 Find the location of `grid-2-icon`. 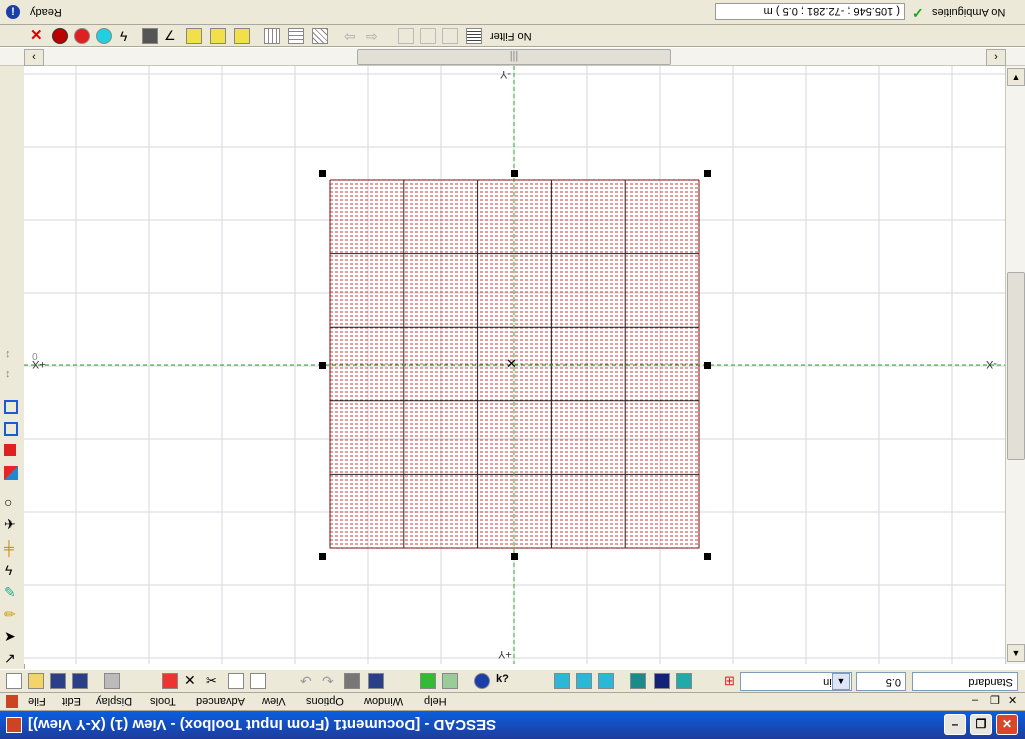

grid-2-icon is located at coordinates (296, 36).